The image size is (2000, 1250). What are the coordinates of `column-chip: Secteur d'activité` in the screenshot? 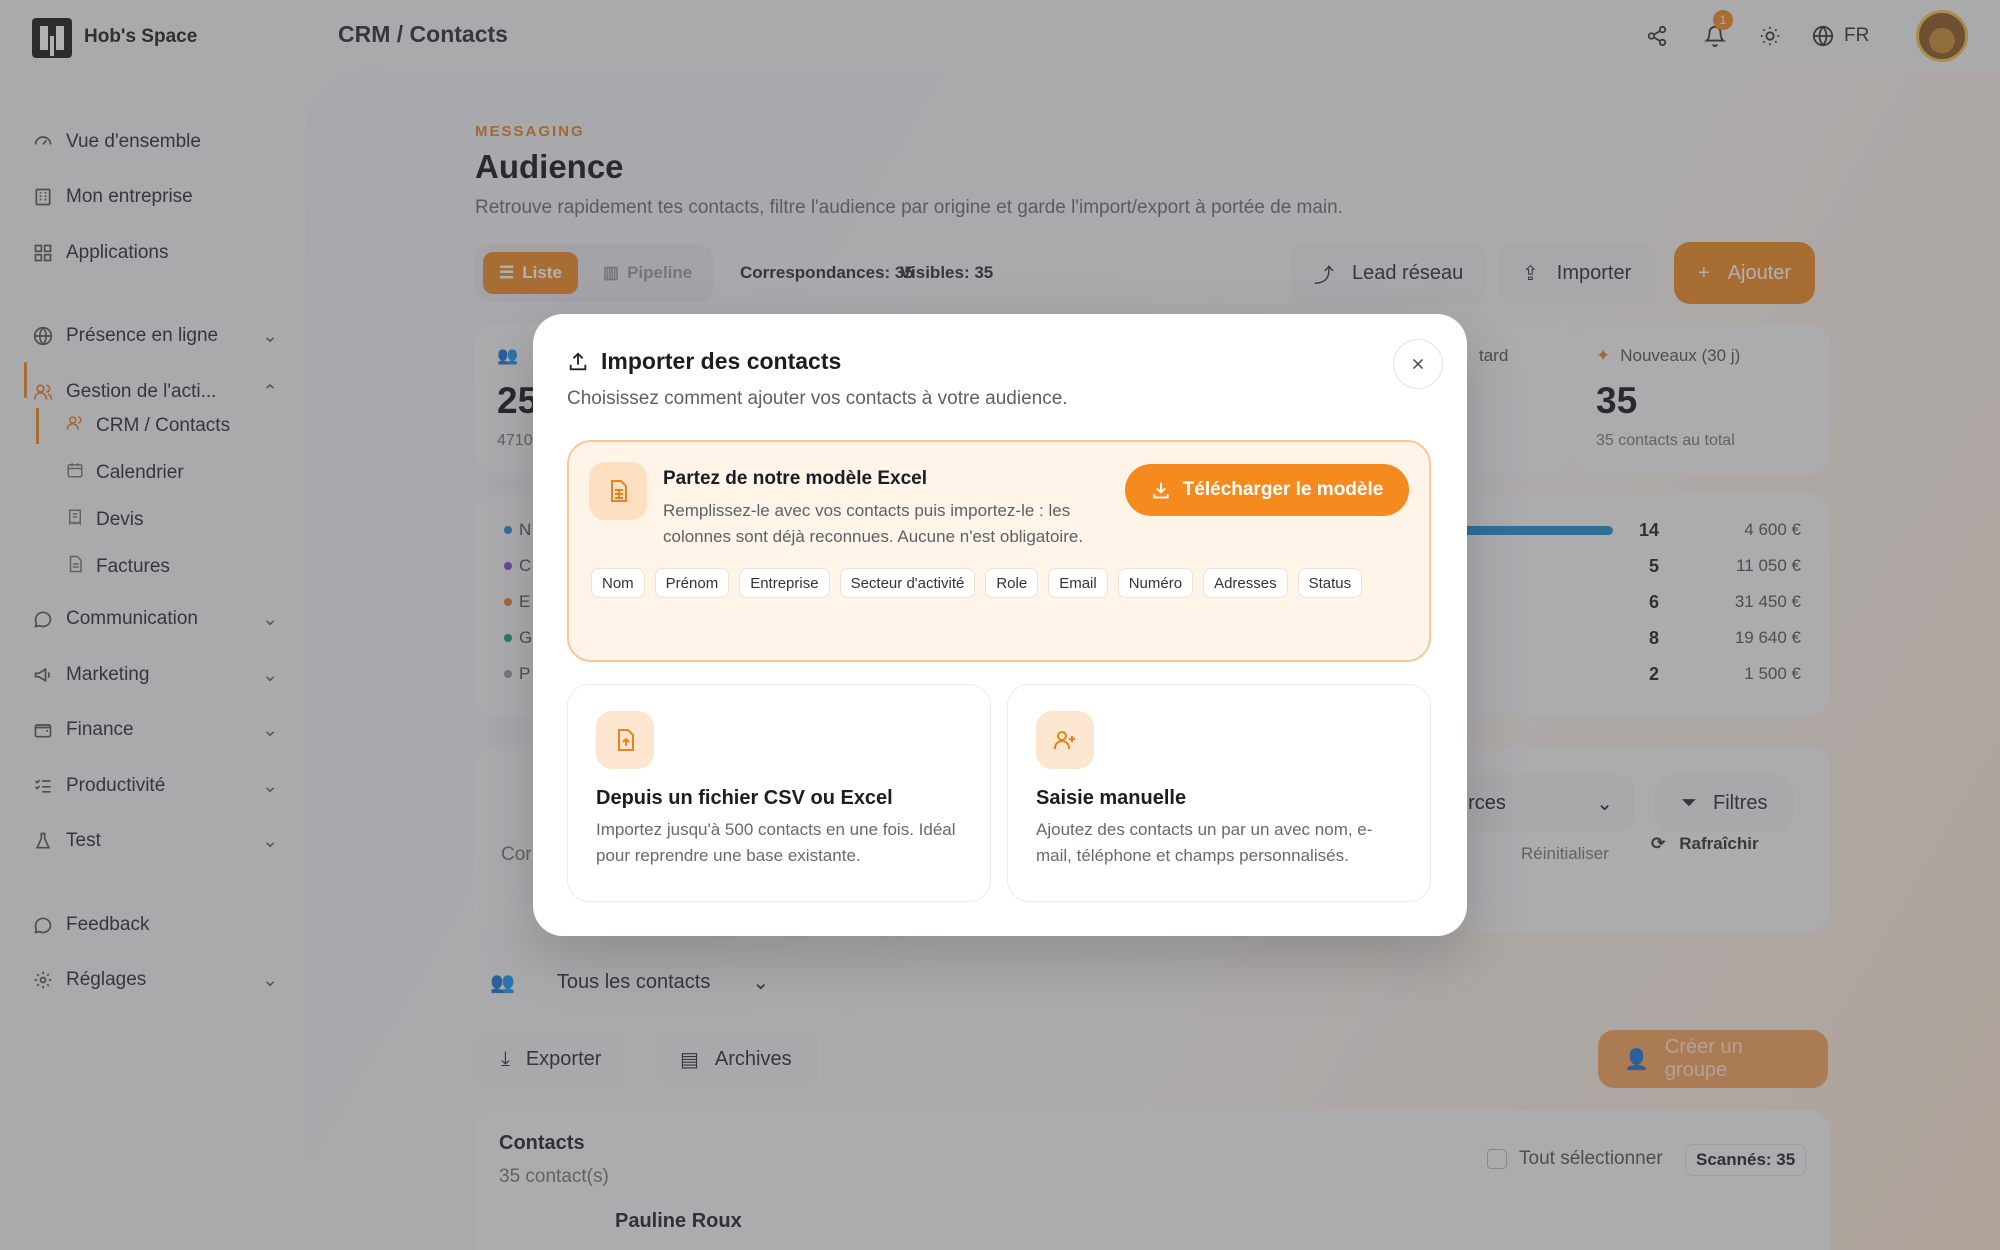 It's located at (907, 583).